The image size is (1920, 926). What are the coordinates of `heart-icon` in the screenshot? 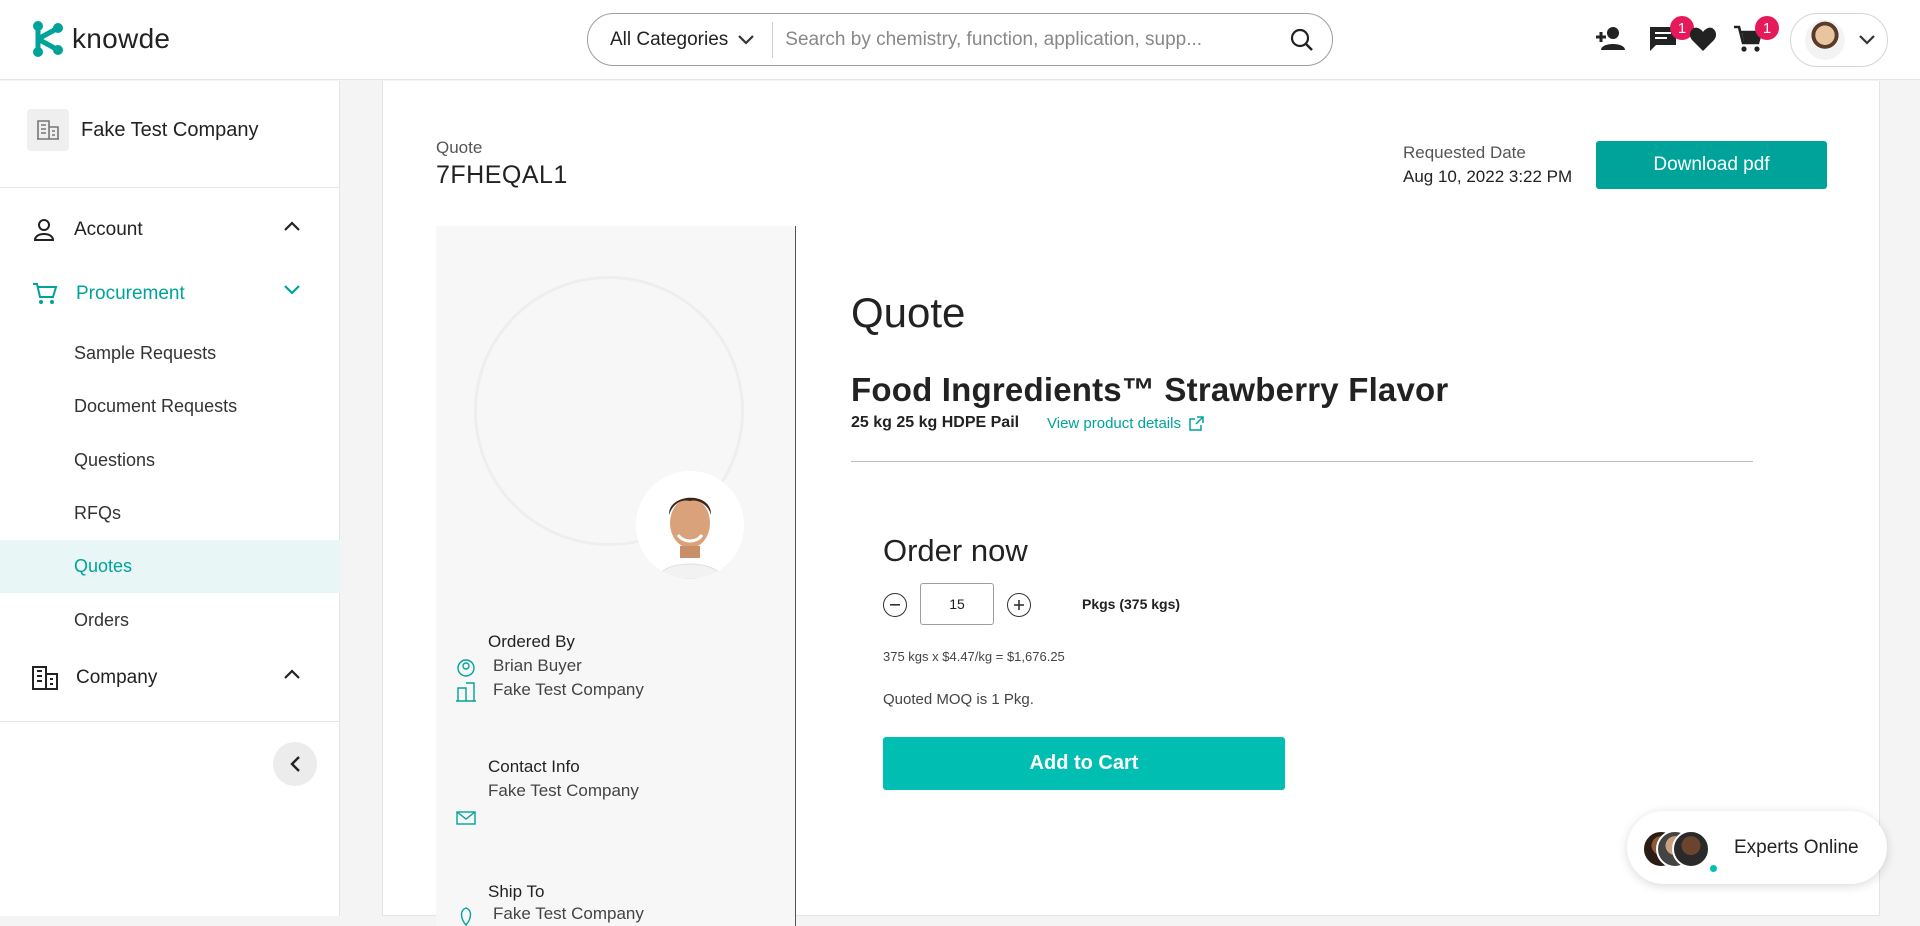 It's located at (1703, 39).